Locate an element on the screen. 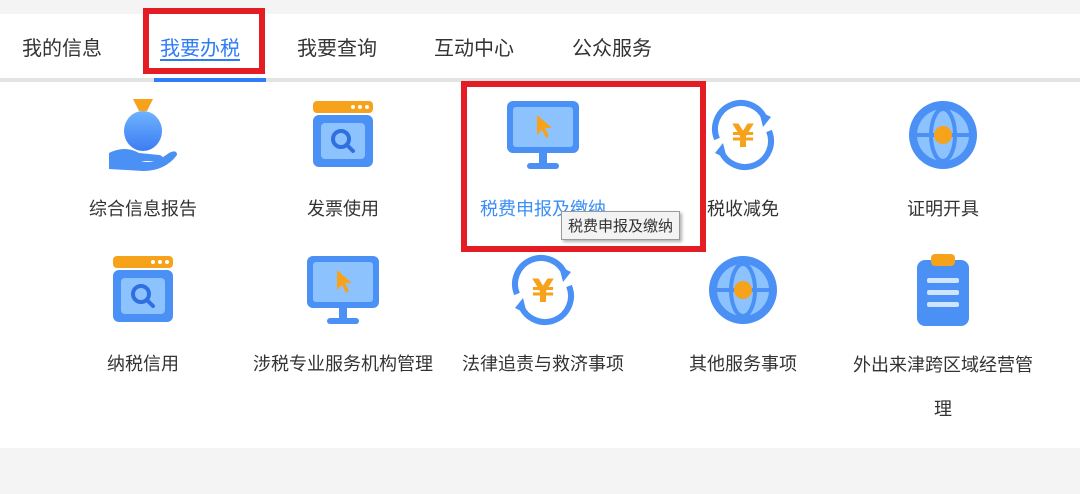 The height and width of the screenshot is (494, 1080). service-item-invoice-use: 发票使用 is located at coordinates (343, 163).